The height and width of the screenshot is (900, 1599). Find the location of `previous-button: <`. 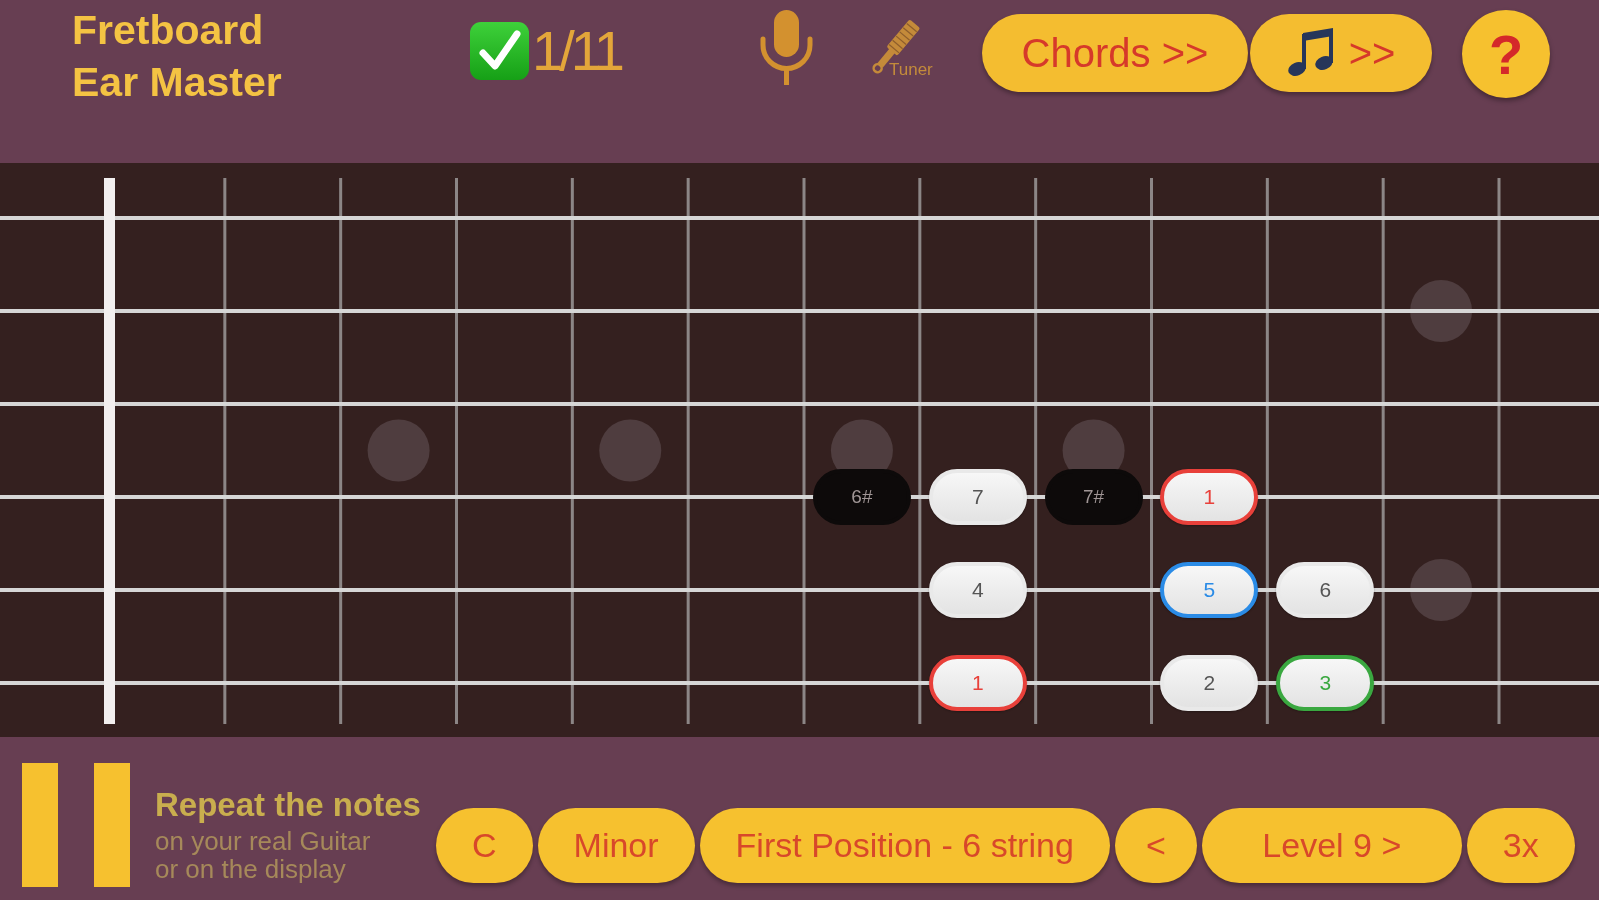

previous-button: < is located at coordinates (1155, 845).